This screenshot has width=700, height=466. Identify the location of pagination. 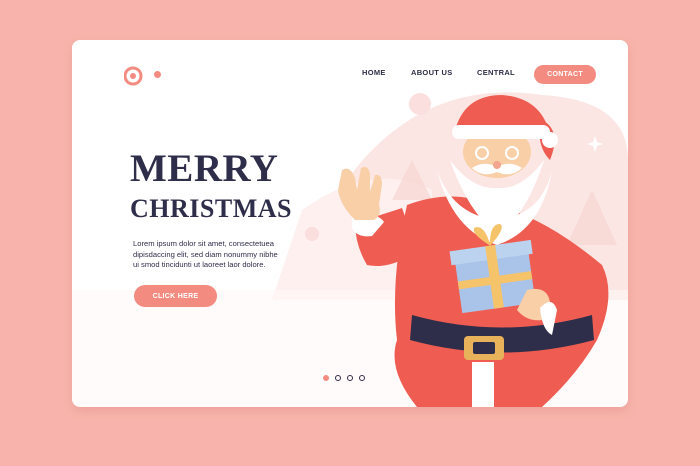
(344, 378).